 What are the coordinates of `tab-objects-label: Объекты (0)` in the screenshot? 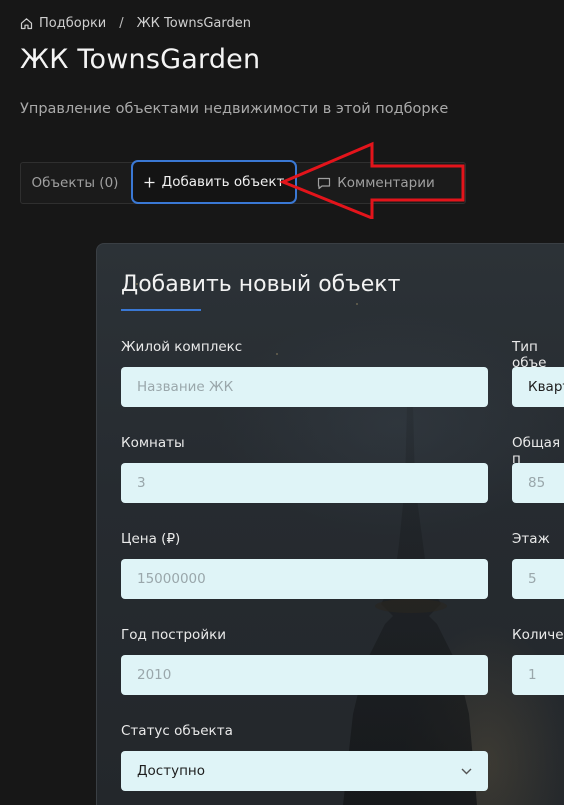 It's located at (75, 183).